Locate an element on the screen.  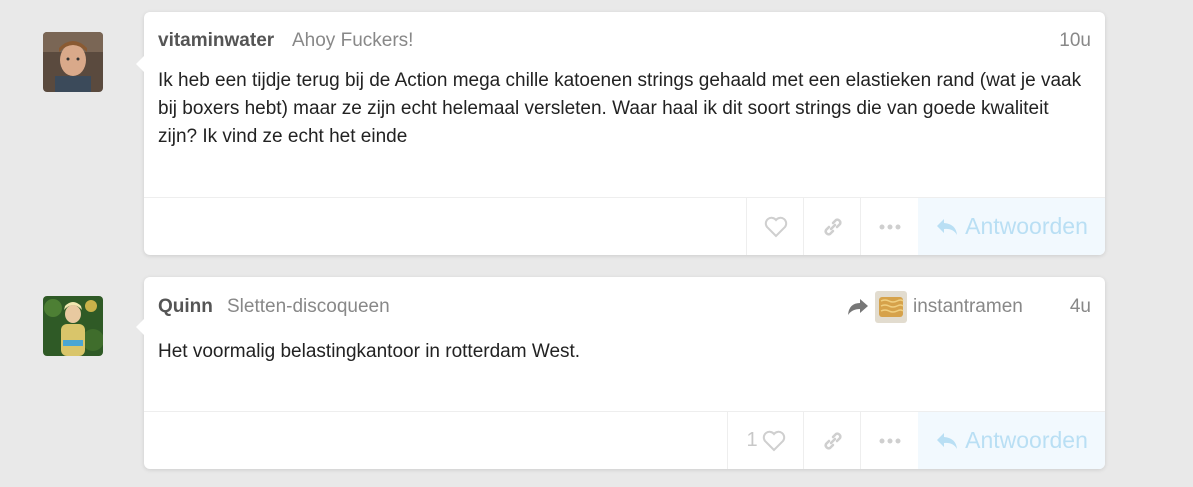
username: Quinn is located at coordinates (185, 307).